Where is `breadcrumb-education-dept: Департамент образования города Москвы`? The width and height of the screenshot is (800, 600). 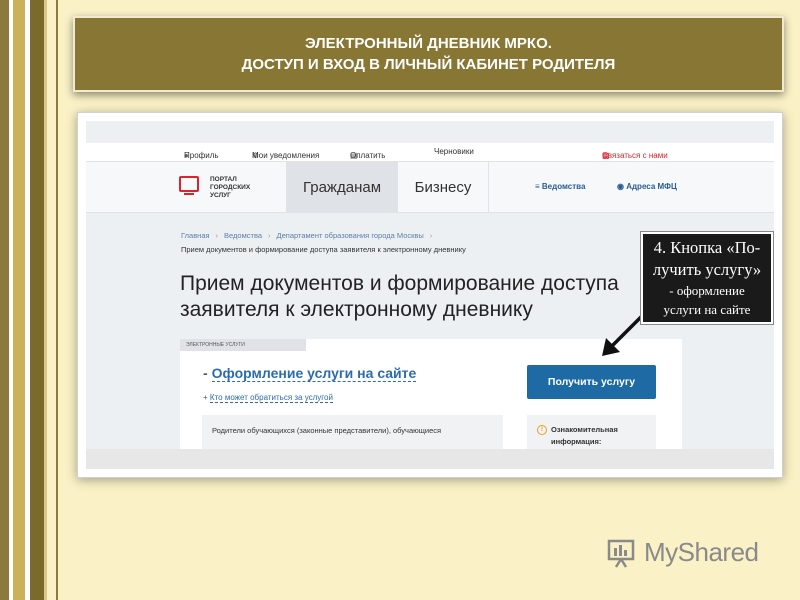 breadcrumb-education-dept: Департамент образования города Москвы is located at coordinates (350, 235).